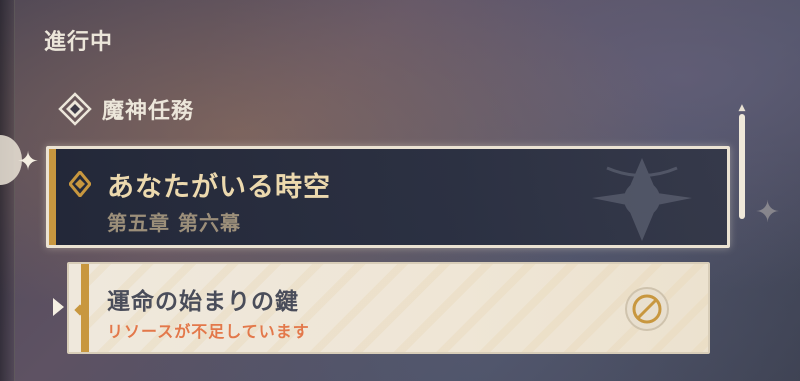 The width and height of the screenshot is (800, 381). Describe the element at coordinates (742, 108) in the screenshot. I see `scroll-up-icon: ▲` at that location.